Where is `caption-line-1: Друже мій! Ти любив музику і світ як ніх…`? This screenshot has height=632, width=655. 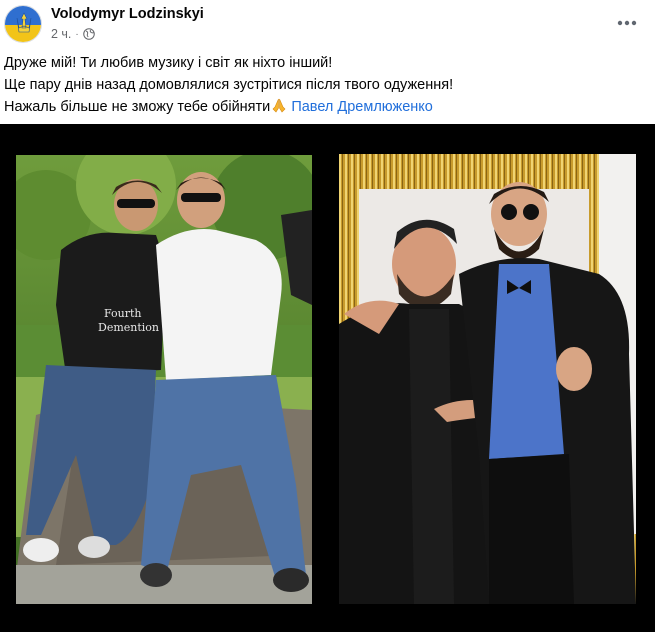 caption-line-1: Друже мій! Ти любив музику і світ як ніх… is located at coordinates (168, 63).